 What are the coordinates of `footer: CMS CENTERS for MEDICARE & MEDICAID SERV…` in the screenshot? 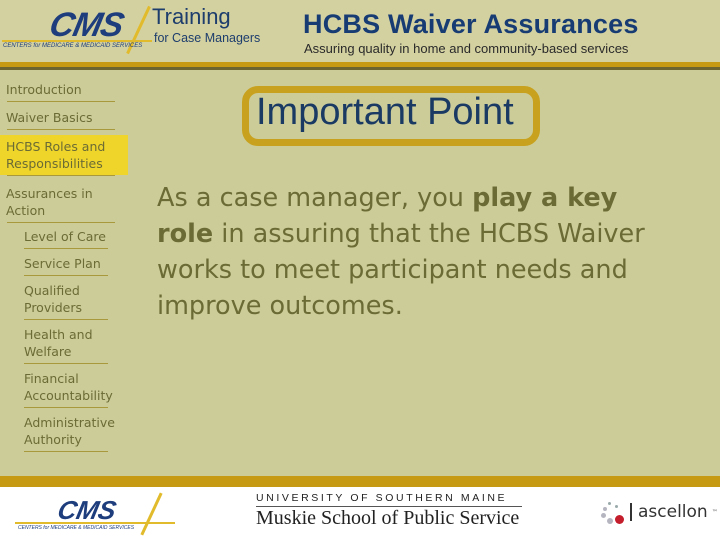 It's located at (360, 513).